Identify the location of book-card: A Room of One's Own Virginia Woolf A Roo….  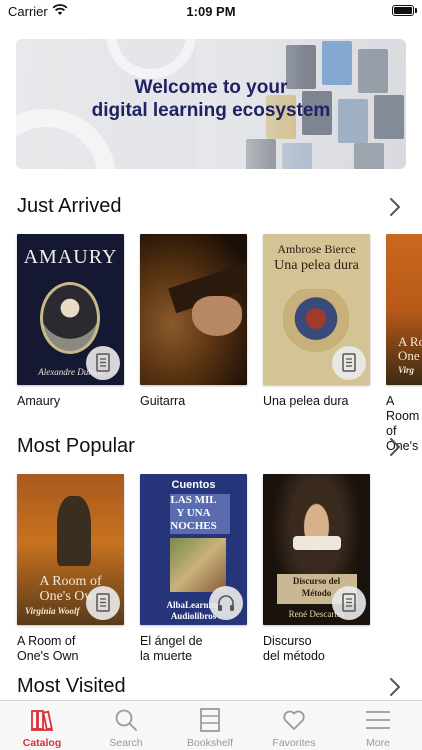
(70, 569).